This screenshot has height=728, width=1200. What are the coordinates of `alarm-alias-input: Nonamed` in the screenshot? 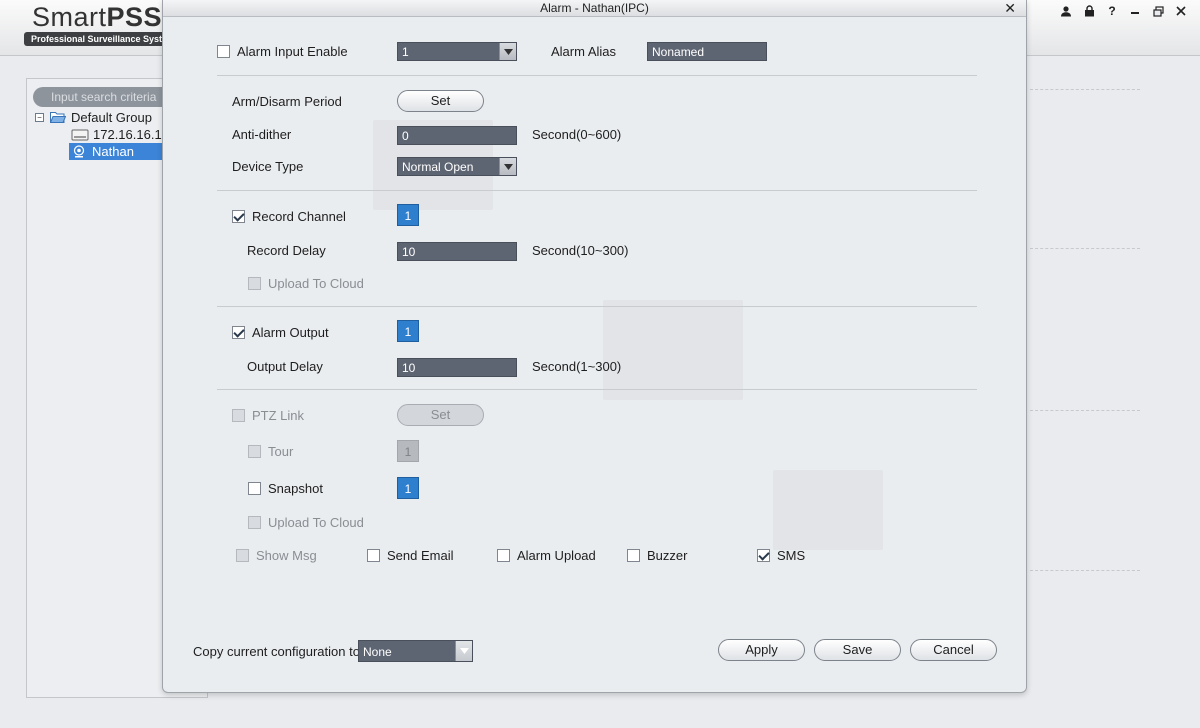 It's located at (707, 51).